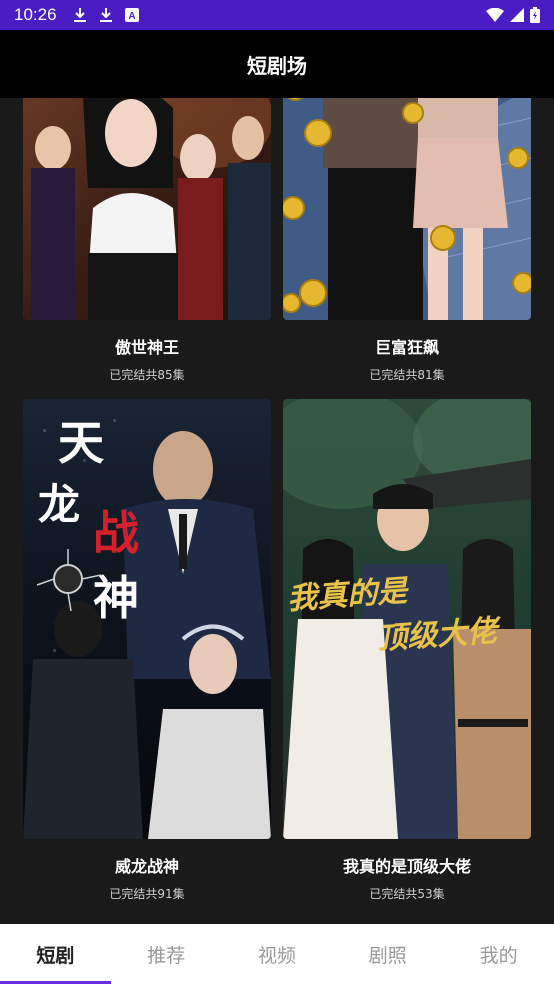 The width and height of the screenshot is (554, 984). Describe the element at coordinates (517, 15) in the screenshot. I see `signal-icon` at that location.